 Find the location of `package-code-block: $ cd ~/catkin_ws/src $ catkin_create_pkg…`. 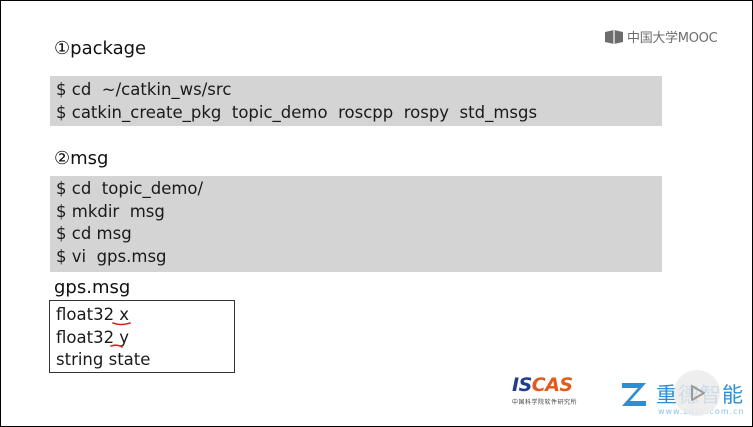

package-code-block: $ cd ~/catkin_ws/src $ catkin_create_pkg… is located at coordinates (356, 101).